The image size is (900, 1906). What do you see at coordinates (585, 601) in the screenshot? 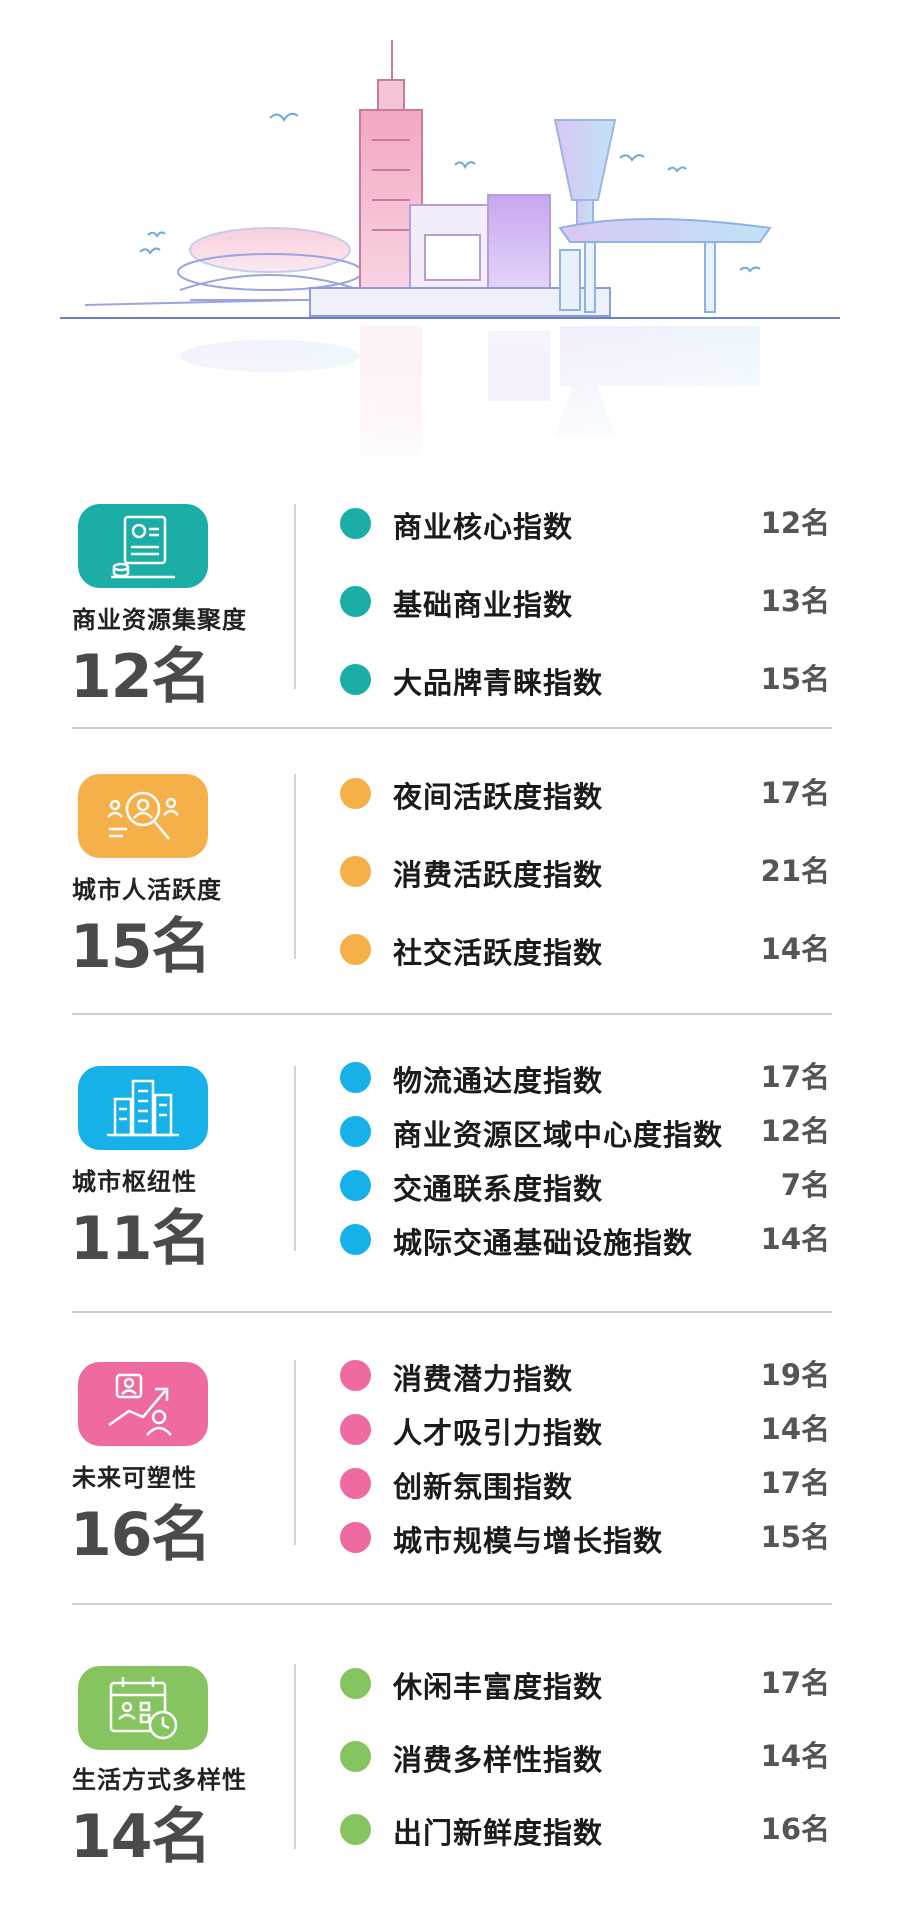
I see `list-item: 基础商业指数 13名` at bounding box center [585, 601].